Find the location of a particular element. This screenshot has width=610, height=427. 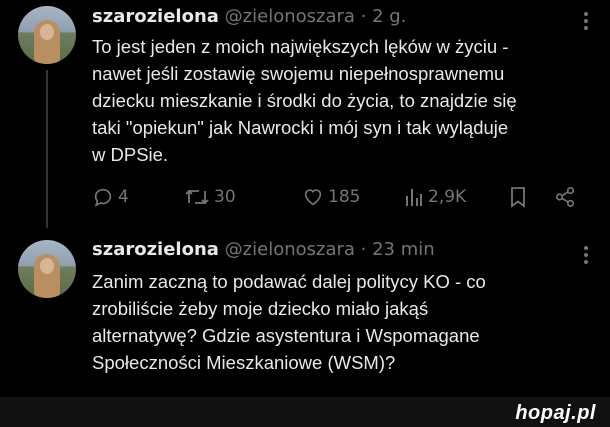

watermark-logo: hopaj.pl is located at coordinates (555, 413).